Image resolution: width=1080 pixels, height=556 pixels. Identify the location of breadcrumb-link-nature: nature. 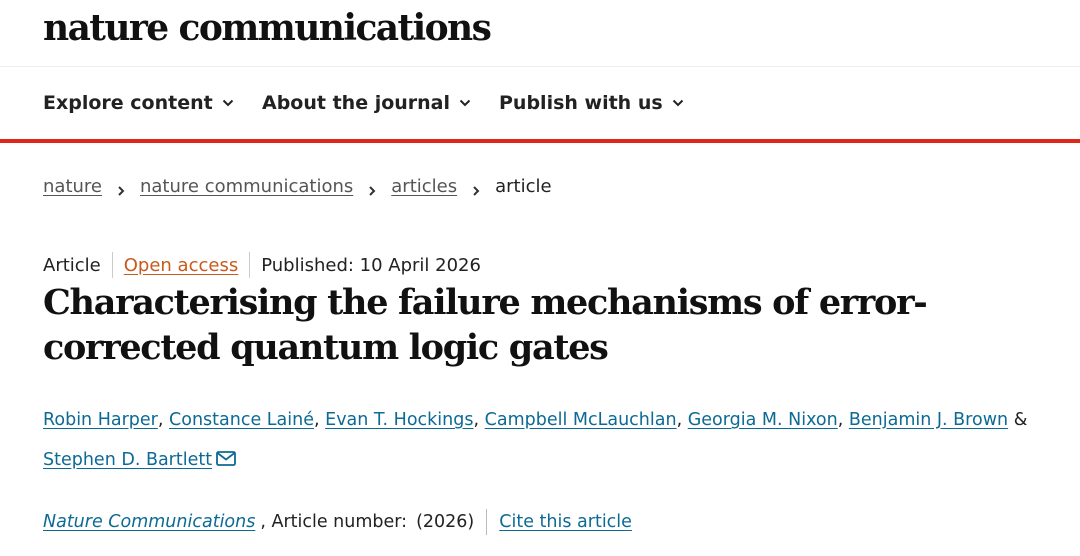
(72, 186).